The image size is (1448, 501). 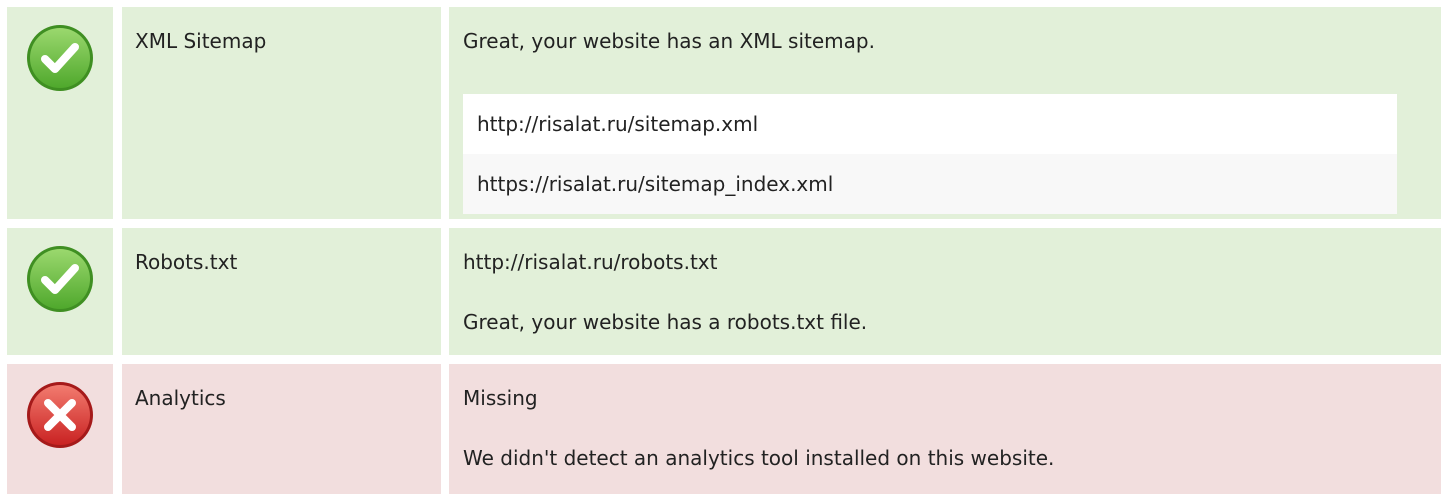 I want to click on check-label-cell: Robots.txt, so click(x=281, y=291).